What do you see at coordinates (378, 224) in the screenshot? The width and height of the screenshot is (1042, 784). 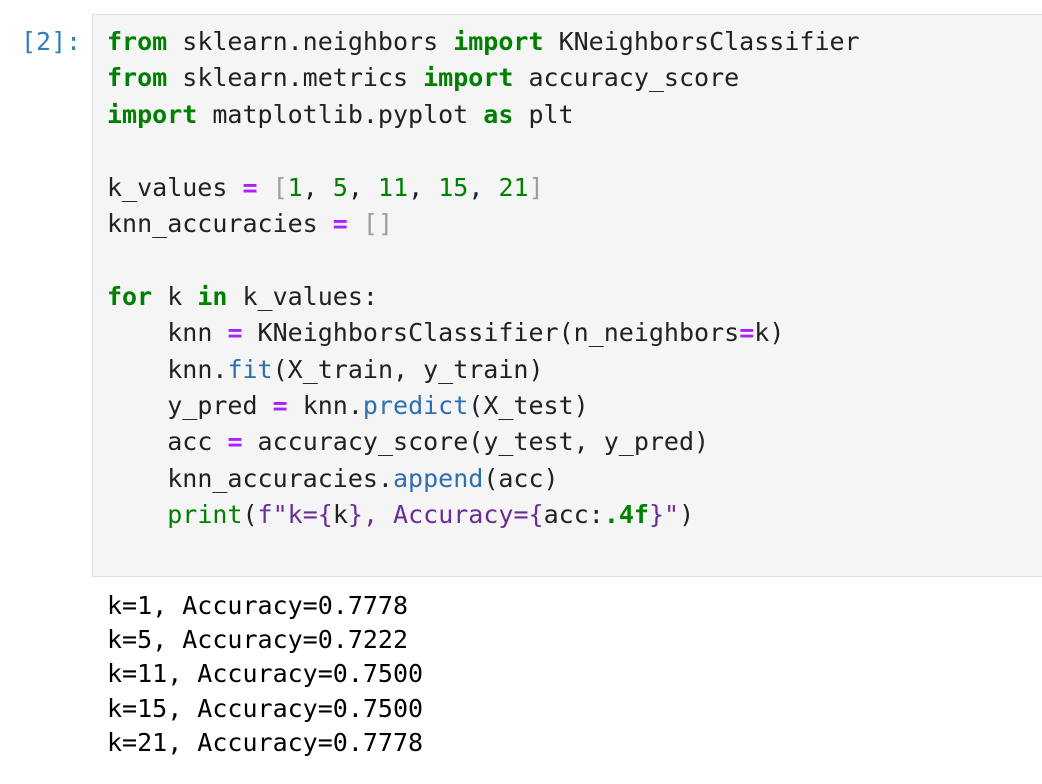 I see `bracket: []` at bounding box center [378, 224].